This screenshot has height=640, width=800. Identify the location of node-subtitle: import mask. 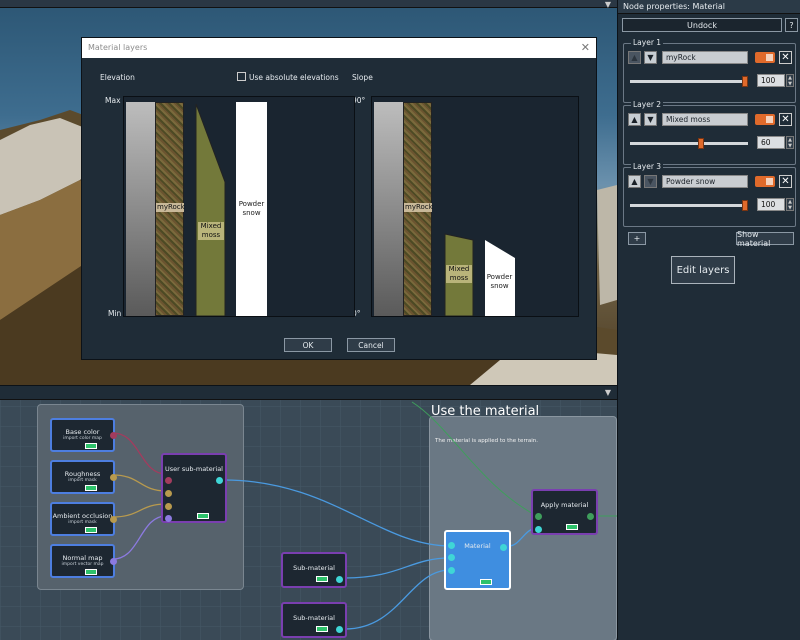
(82, 480).